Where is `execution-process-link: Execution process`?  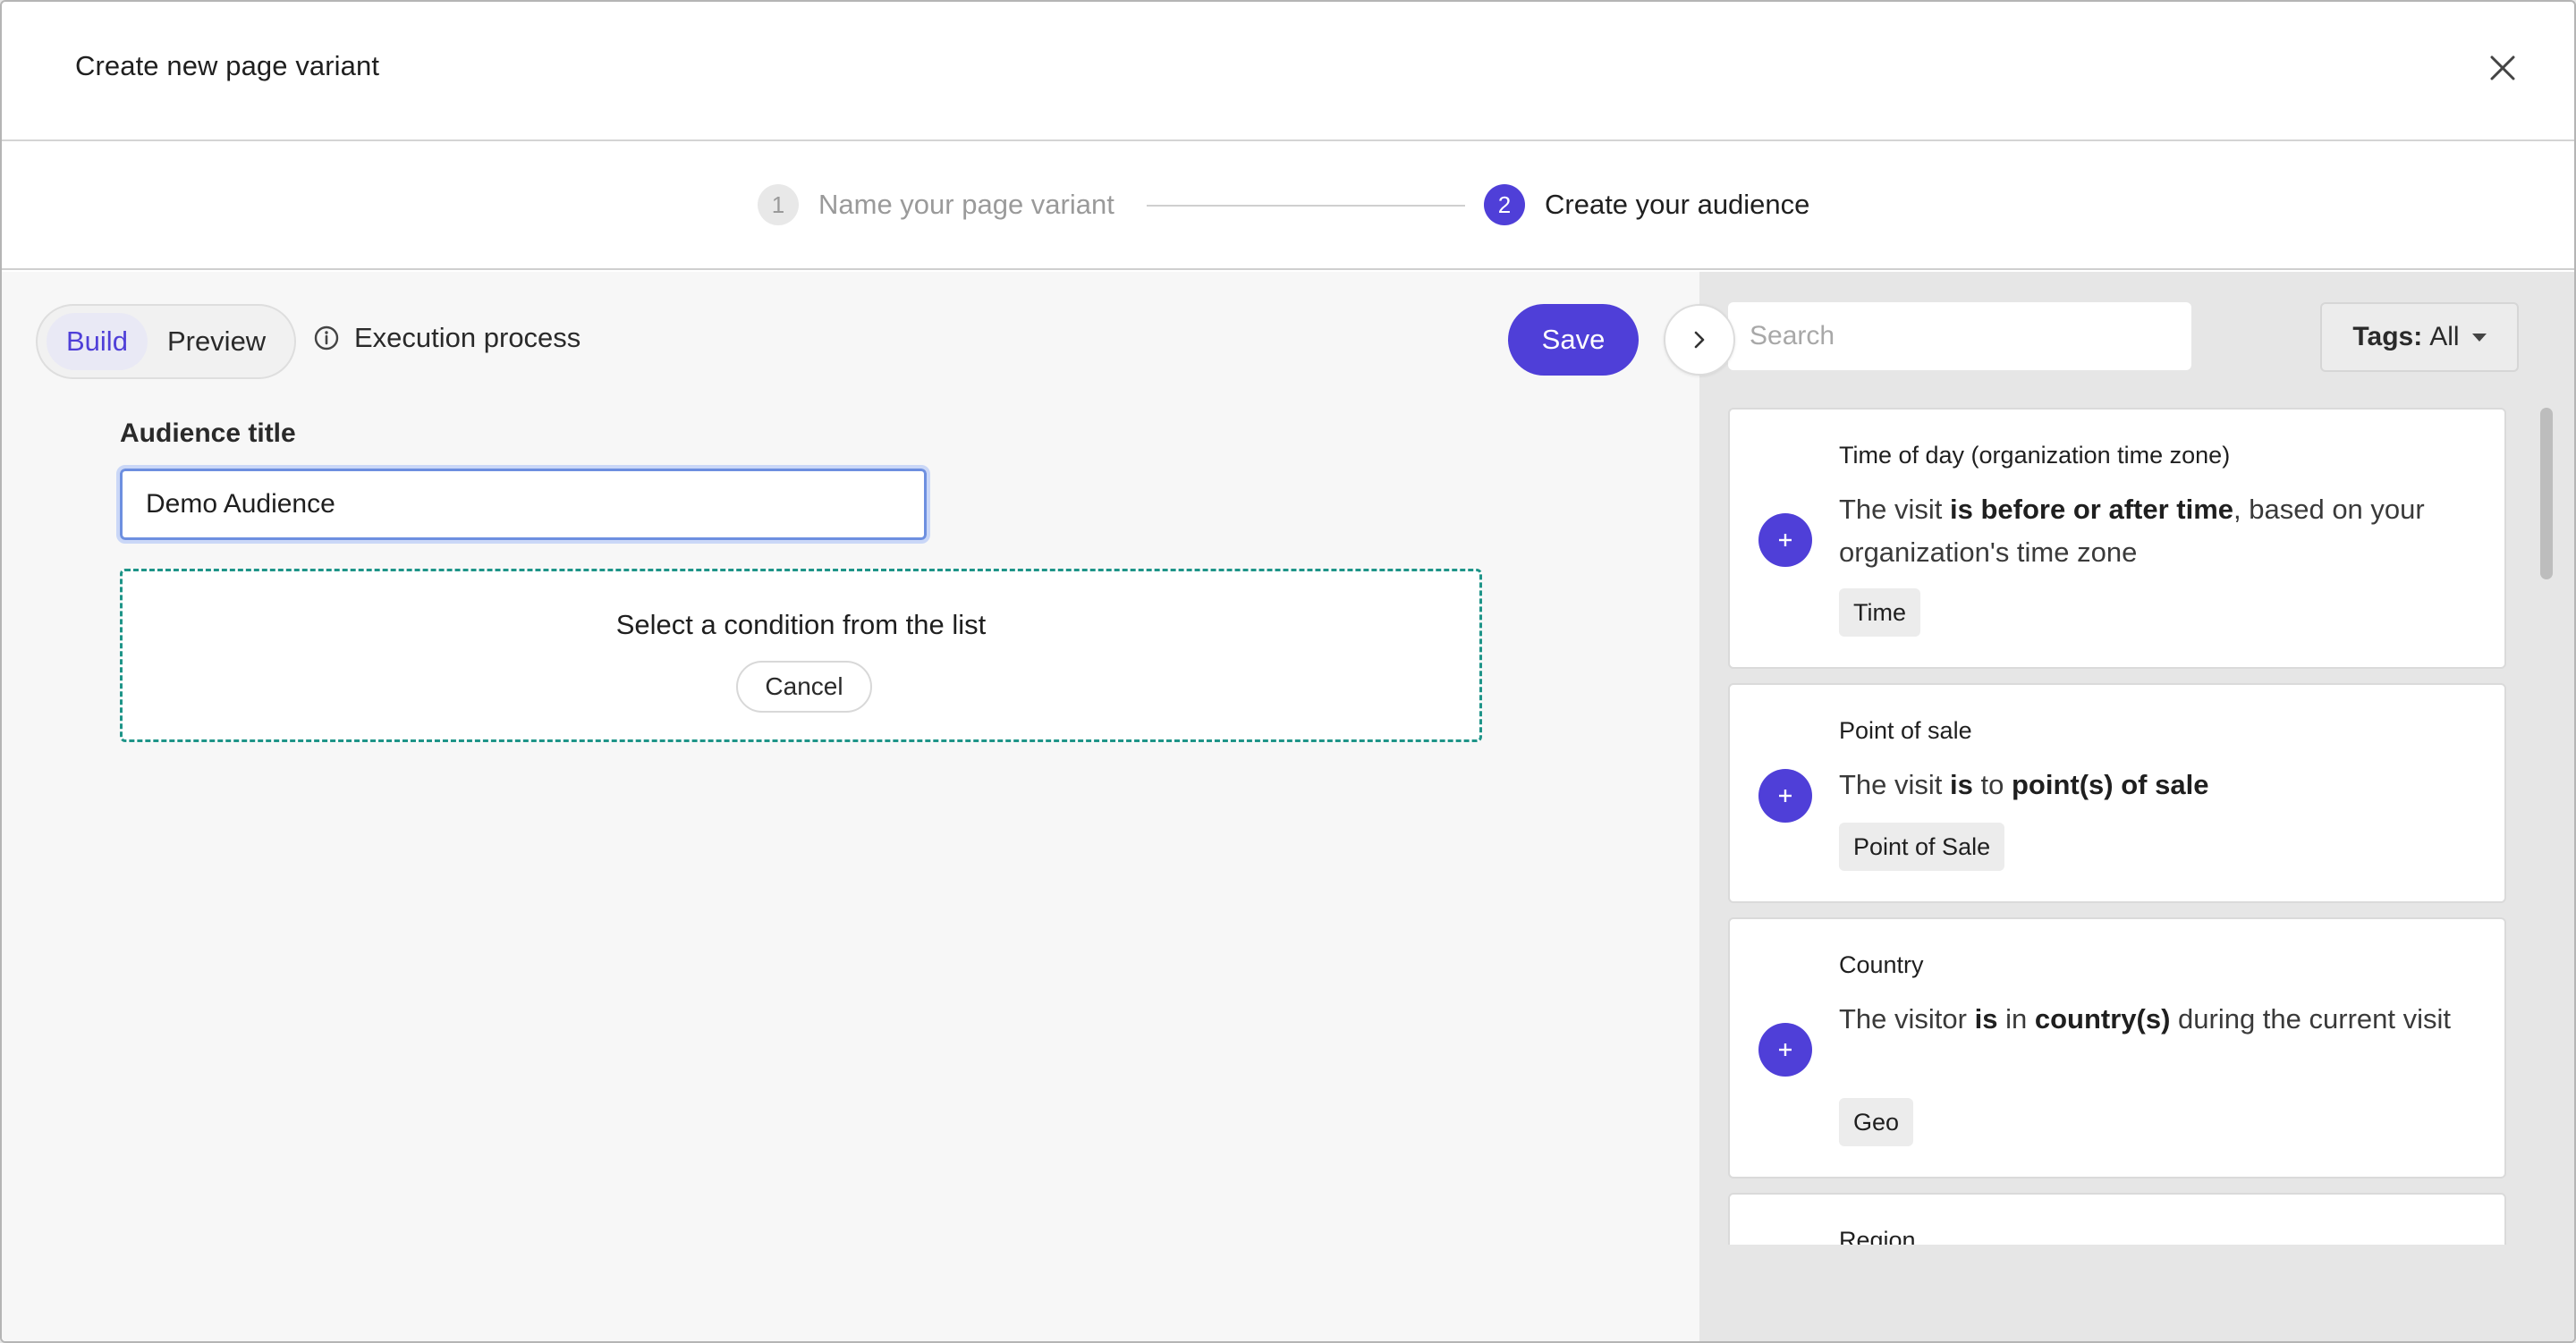 execution-process-link: Execution process is located at coordinates (446, 338).